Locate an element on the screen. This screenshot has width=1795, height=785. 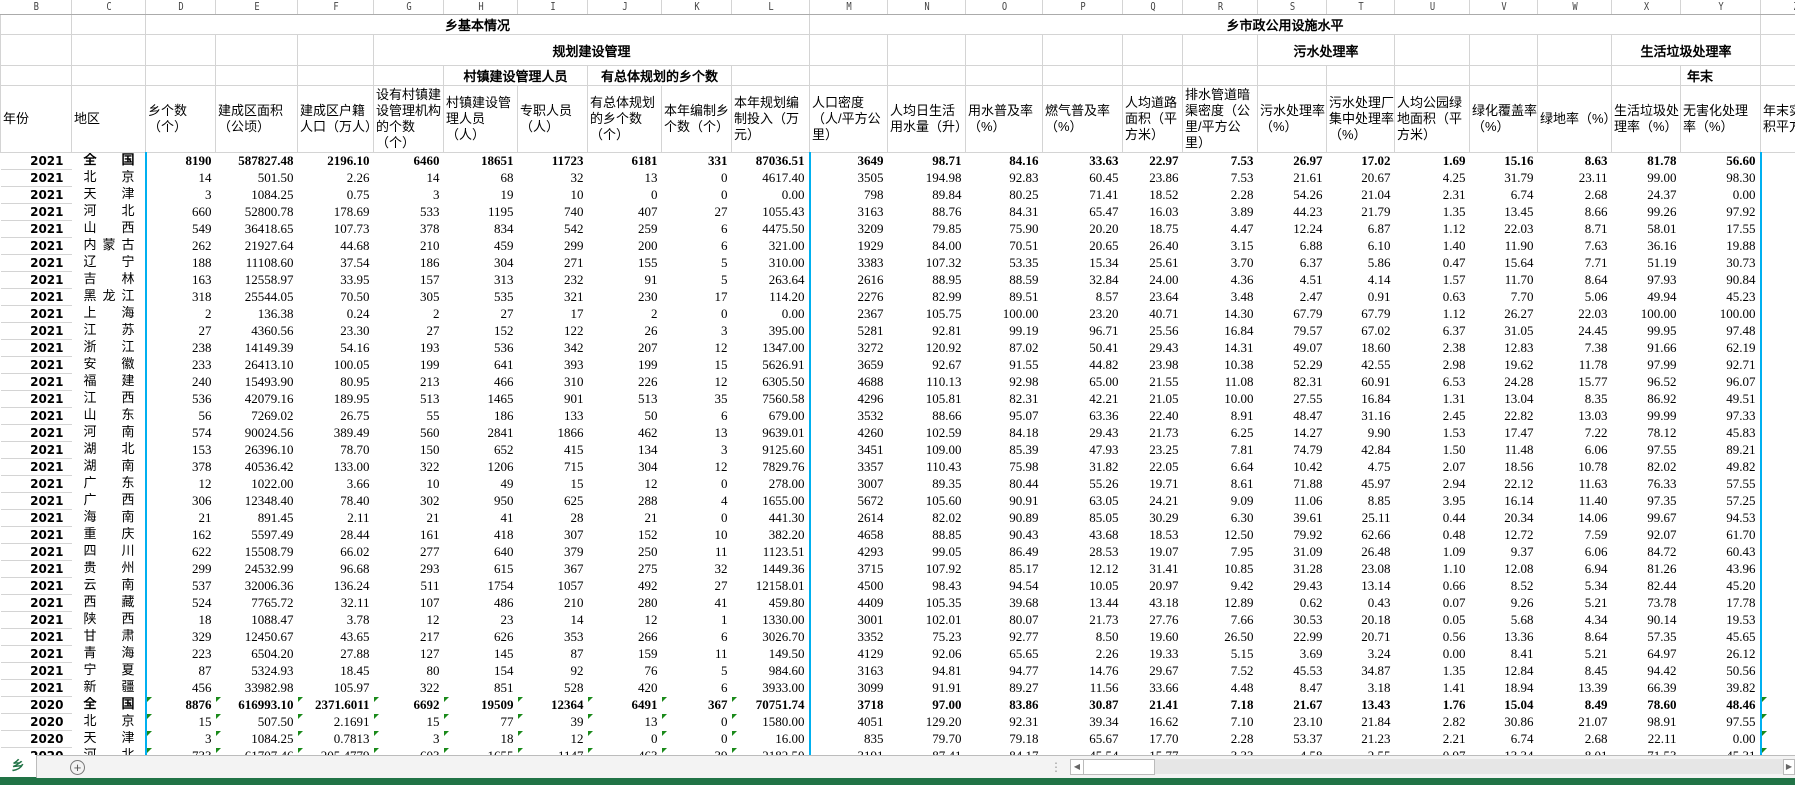
value-cell: 57.25 is located at coordinates (1721, 501).